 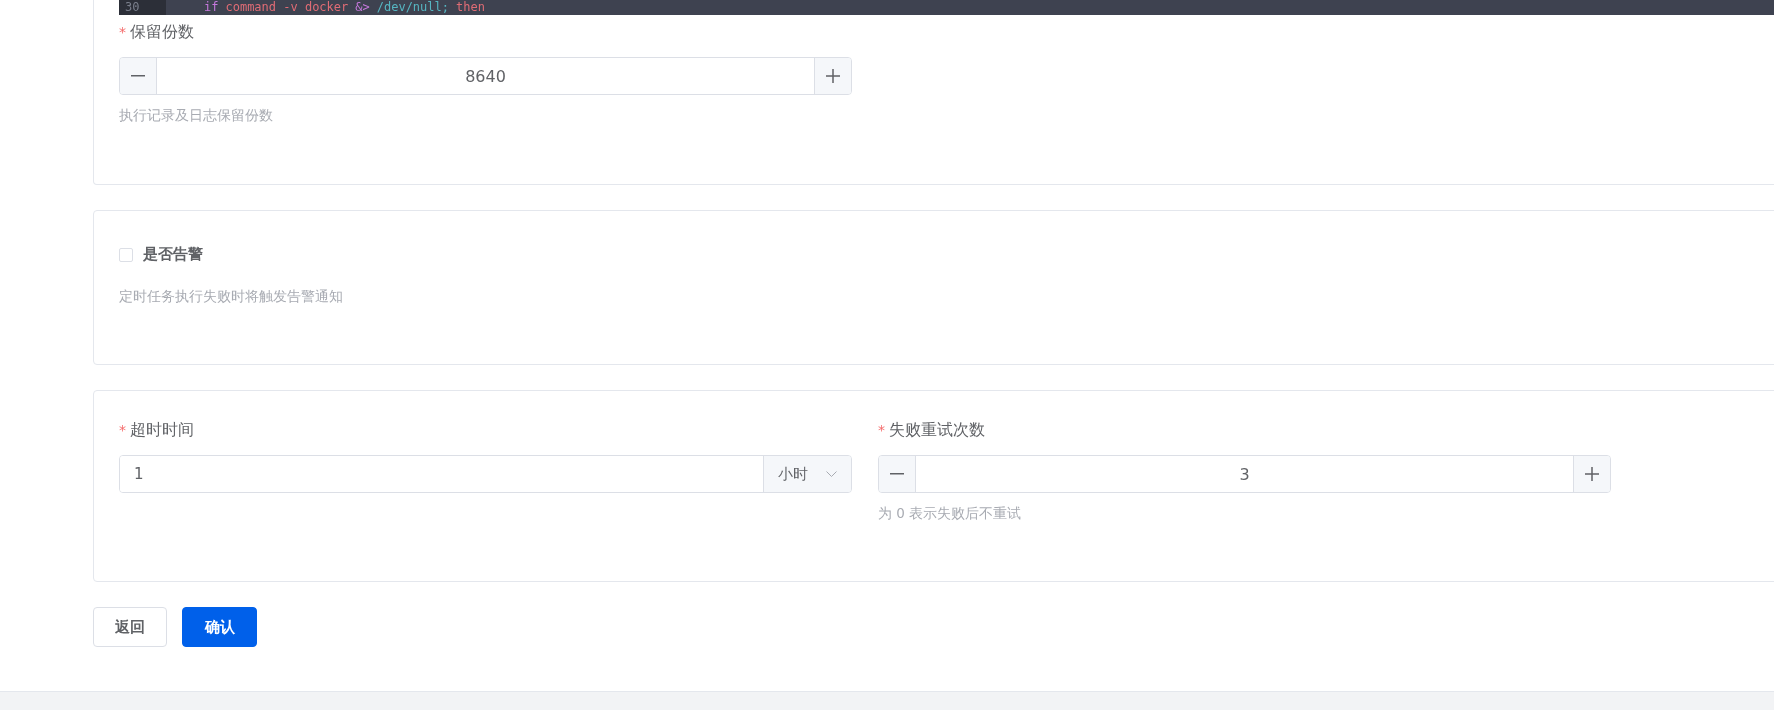 I want to click on number-input: 3, so click(x=1244, y=474).